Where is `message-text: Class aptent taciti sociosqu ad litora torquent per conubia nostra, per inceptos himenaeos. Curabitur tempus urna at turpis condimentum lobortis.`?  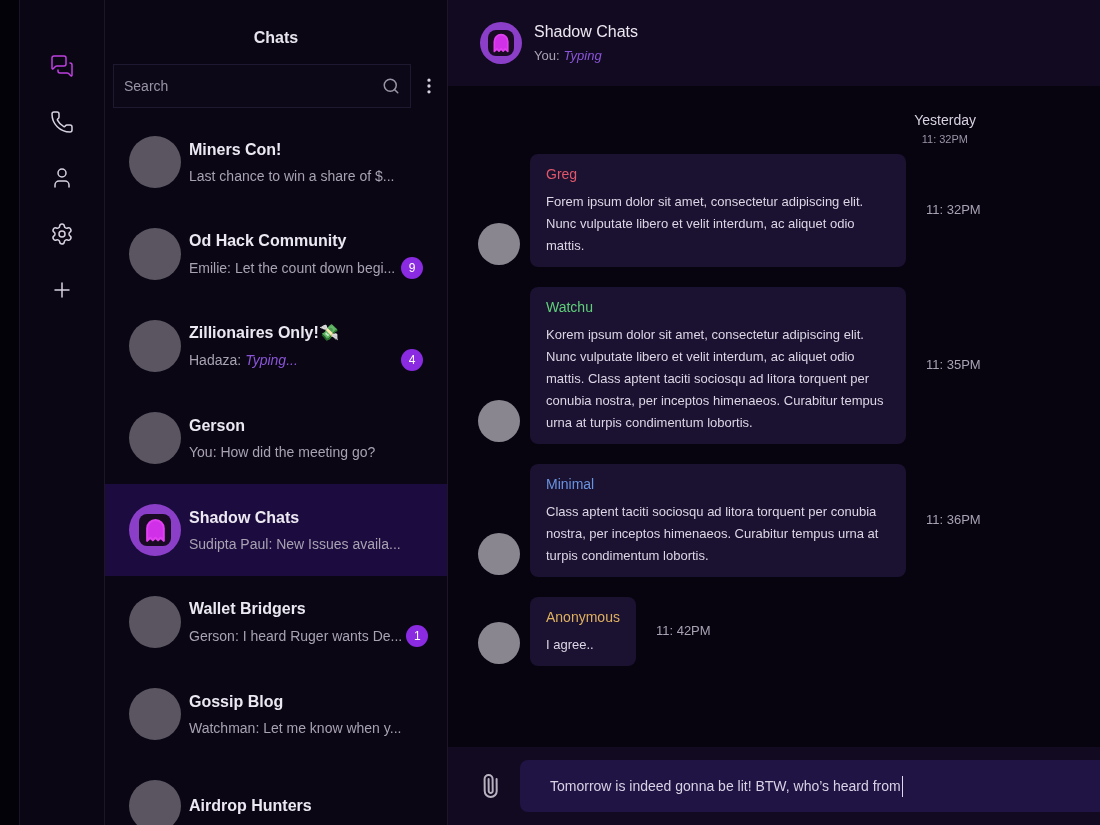
message-text: Class aptent taciti sociosqu ad litora torquent per conubia nostra, per inceptos himenaeos. Curabitur tempus urna at turpis condimentum lobortis. is located at coordinates (713, 533).